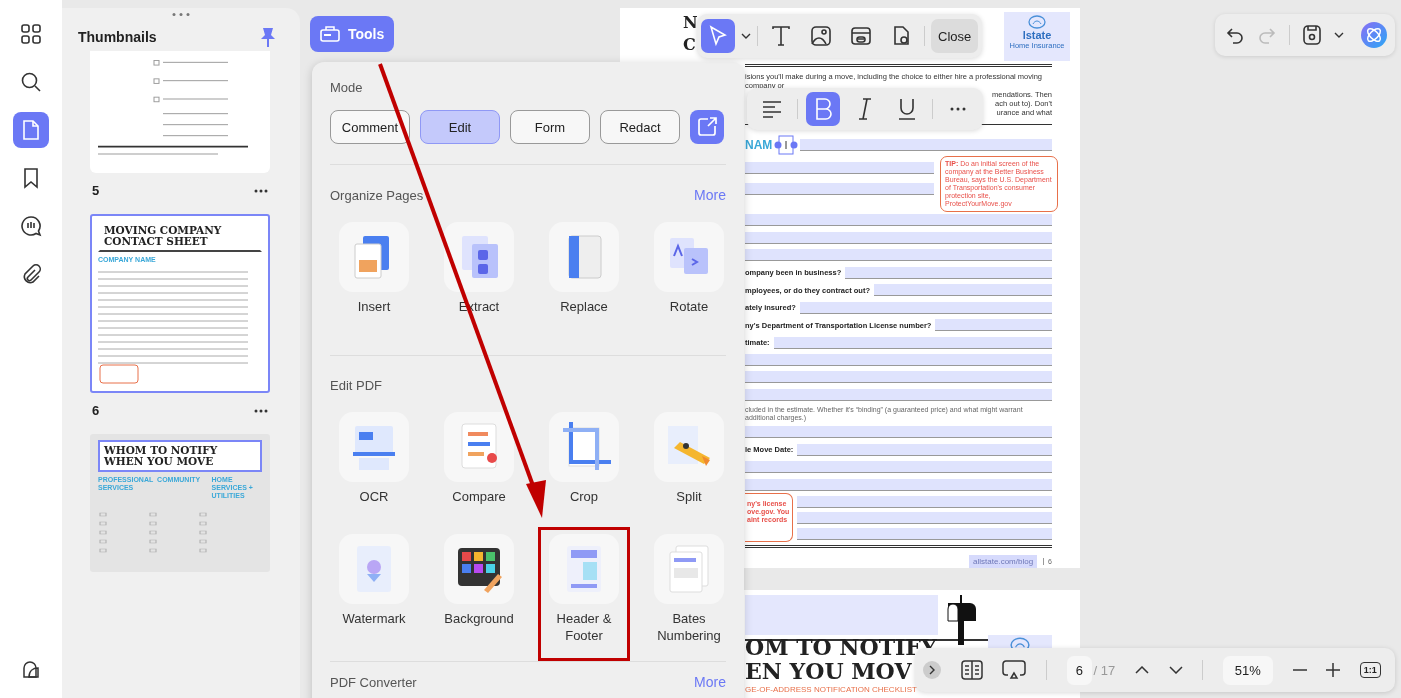  What do you see at coordinates (374, 257) in the screenshot?
I see `document-stack-icon` at bounding box center [374, 257].